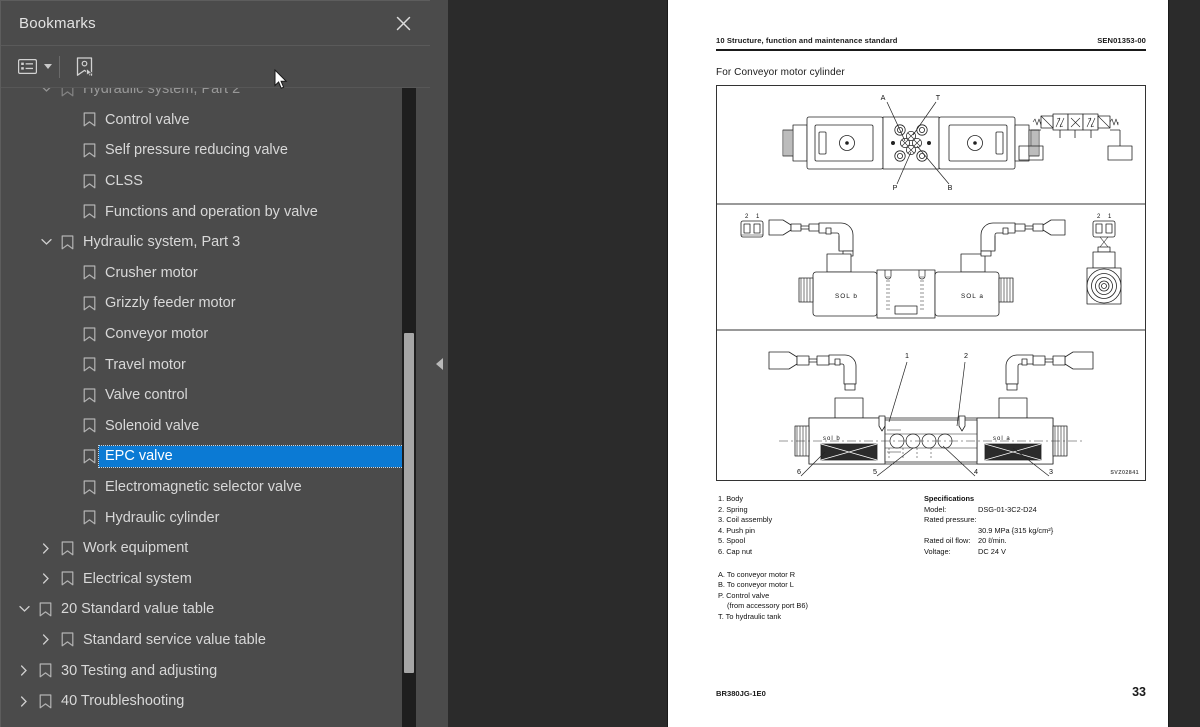  What do you see at coordinates (992, 541) in the screenshot?
I see `specification-value: 20 ℓ/min.` at bounding box center [992, 541].